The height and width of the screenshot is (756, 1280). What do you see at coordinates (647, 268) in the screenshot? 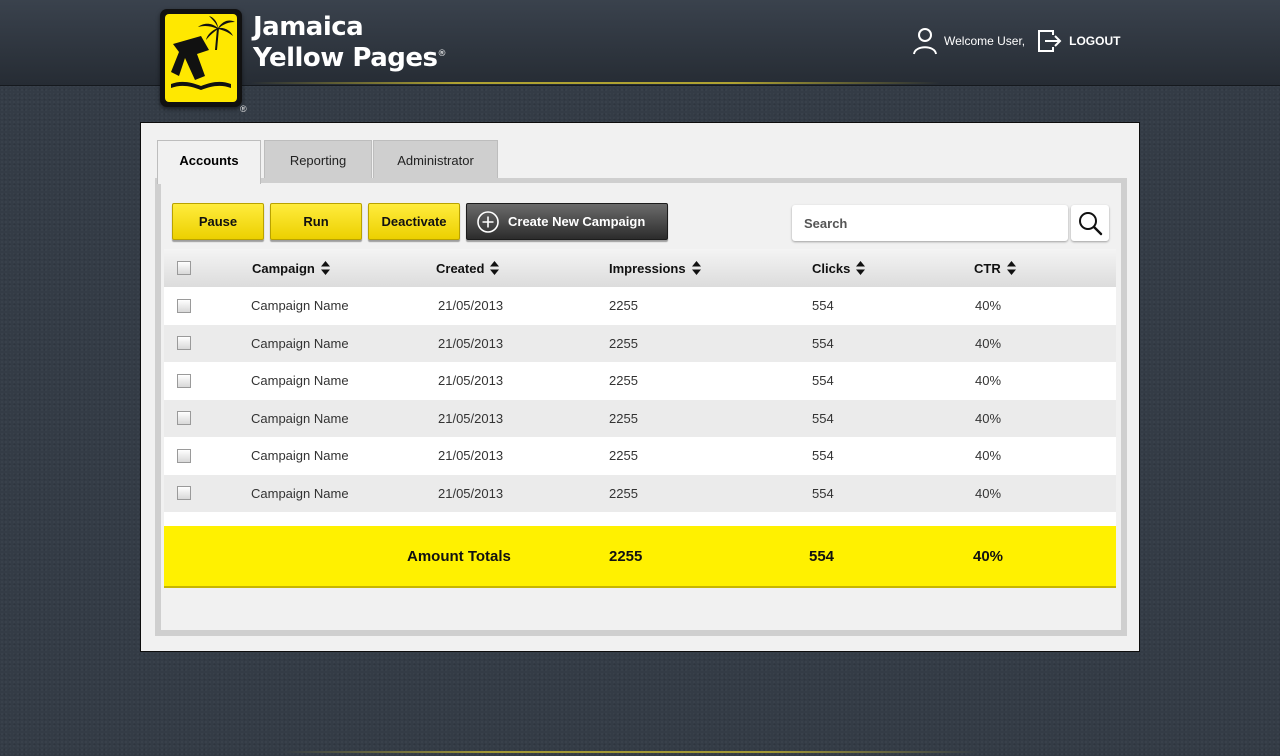
I see `column-header-label: Impressions` at bounding box center [647, 268].